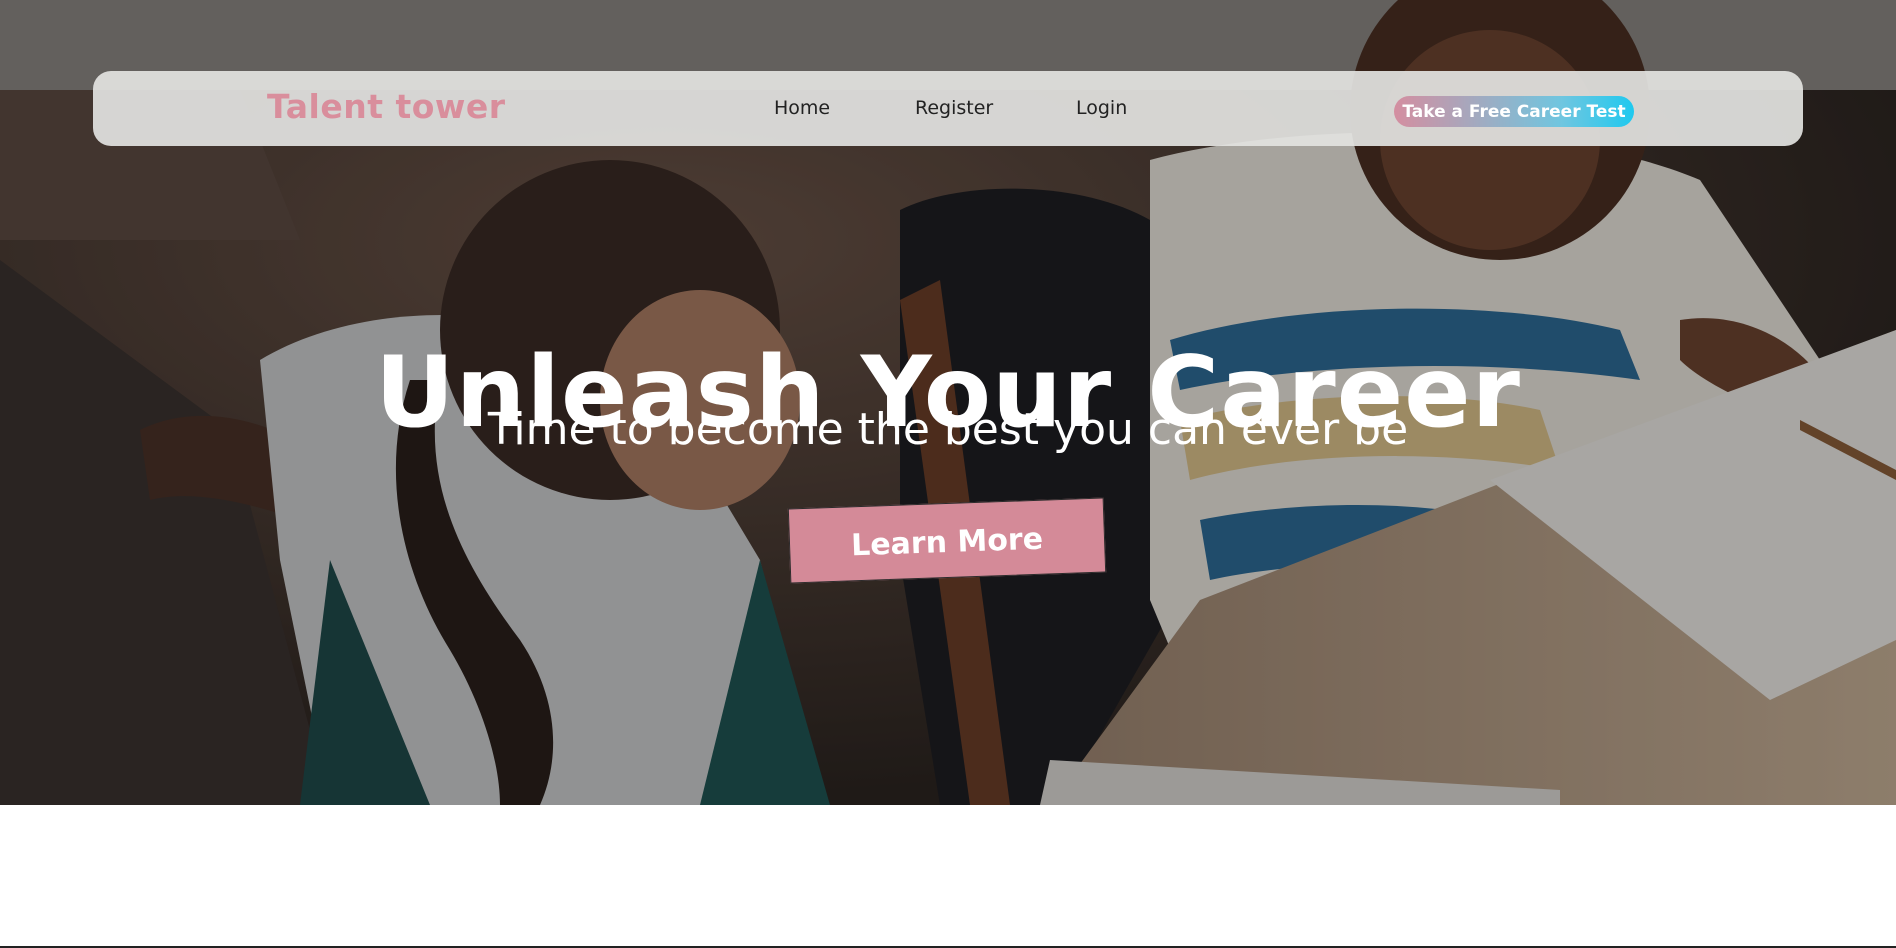 The image size is (1896, 948). I want to click on learn-more-button: Learn More, so click(947, 540).